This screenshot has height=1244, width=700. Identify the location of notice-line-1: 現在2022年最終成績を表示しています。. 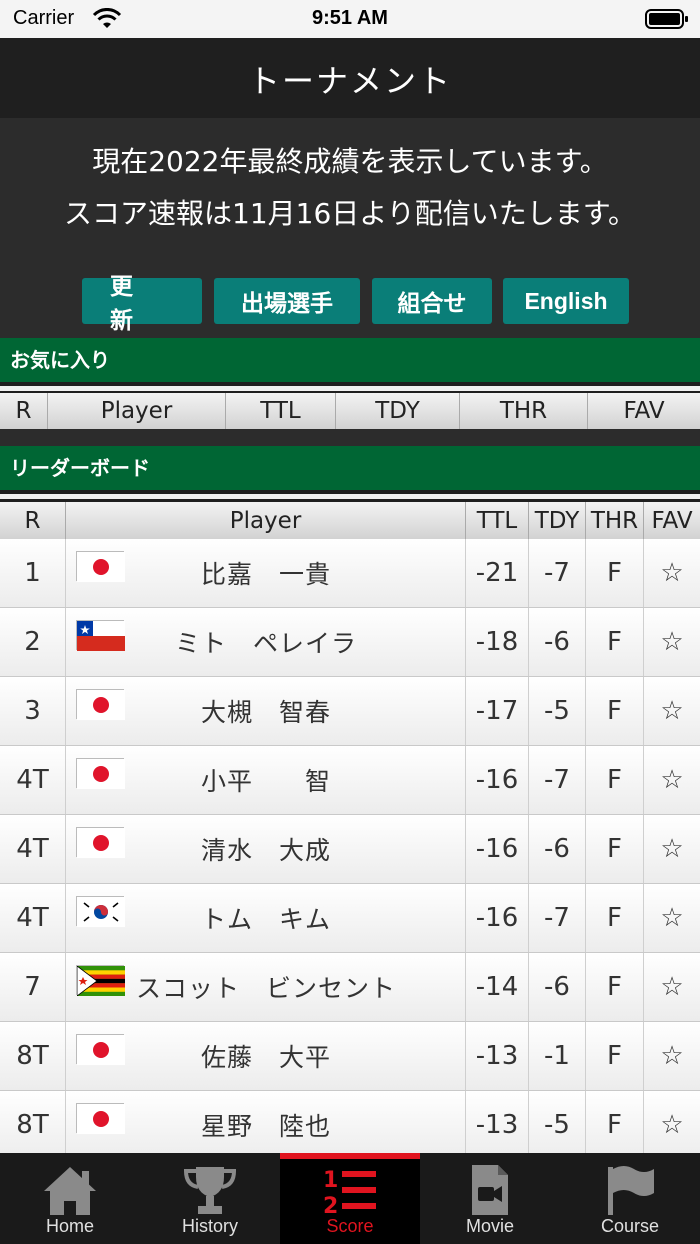
(350, 161).